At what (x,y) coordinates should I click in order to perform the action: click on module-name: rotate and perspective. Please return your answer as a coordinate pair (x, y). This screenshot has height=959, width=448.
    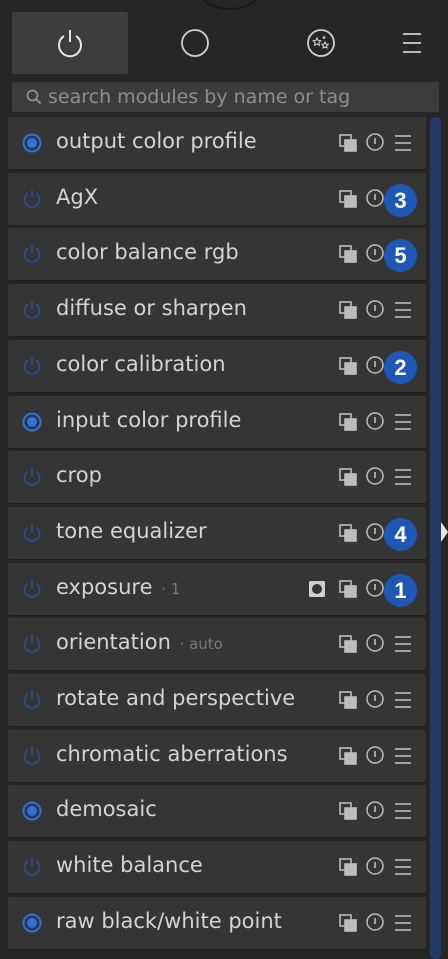
    Looking at the image, I should click on (176, 698).